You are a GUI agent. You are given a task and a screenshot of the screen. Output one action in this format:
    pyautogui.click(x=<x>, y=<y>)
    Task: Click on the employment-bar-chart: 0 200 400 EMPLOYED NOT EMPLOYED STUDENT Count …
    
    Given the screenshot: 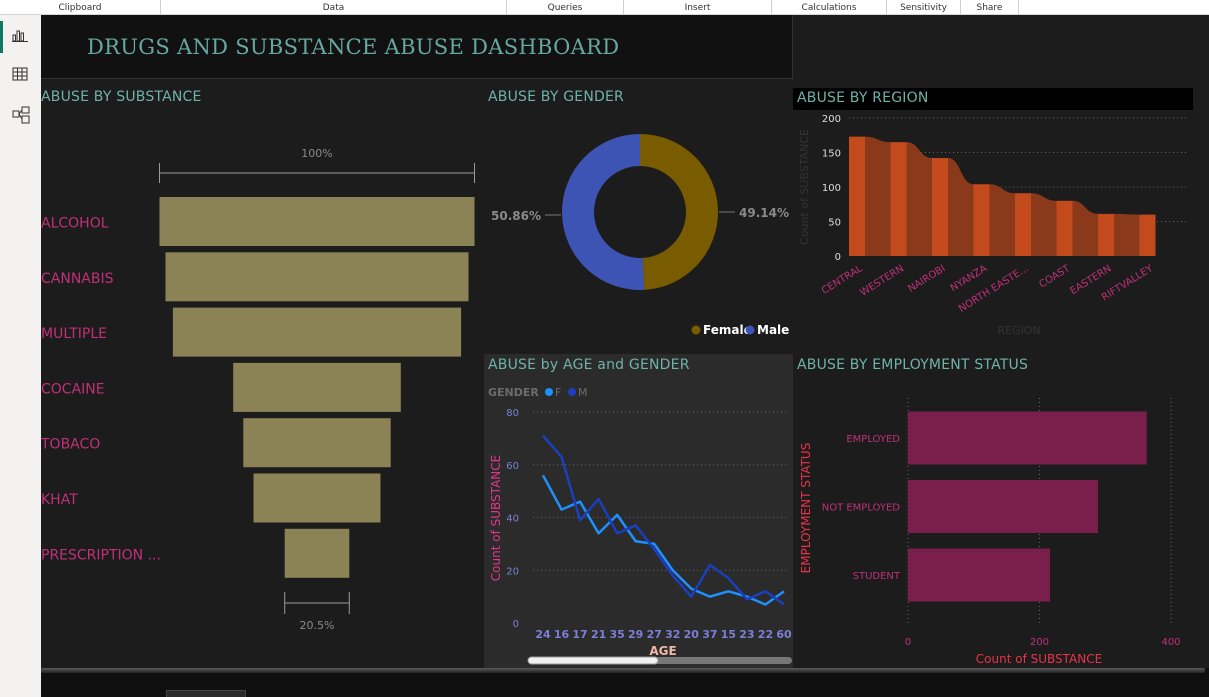 What is the action you would take?
    pyautogui.click(x=990, y=532)
    